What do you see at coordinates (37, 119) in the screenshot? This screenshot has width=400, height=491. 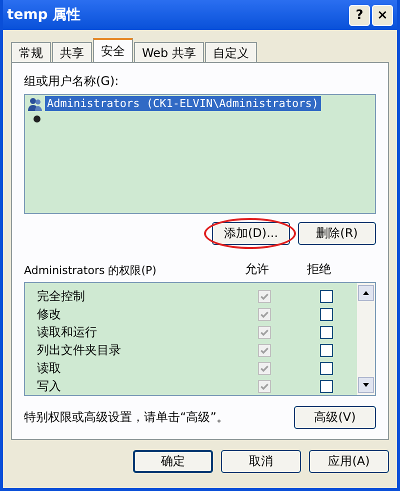 I see `user-icon` at bounding box center [37, 119].